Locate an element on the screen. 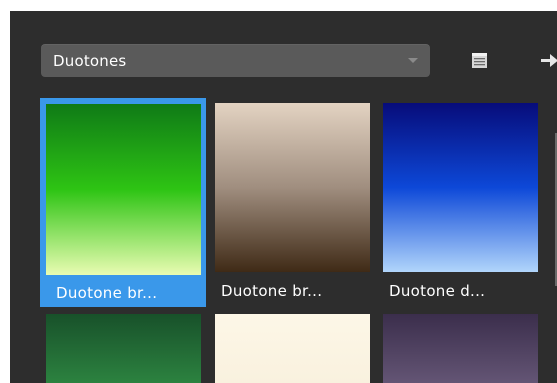 Image resolution: width=557 pixels, height=383 pixels. category-dropdown-value: Duotones is located at coordinates (90, 61).